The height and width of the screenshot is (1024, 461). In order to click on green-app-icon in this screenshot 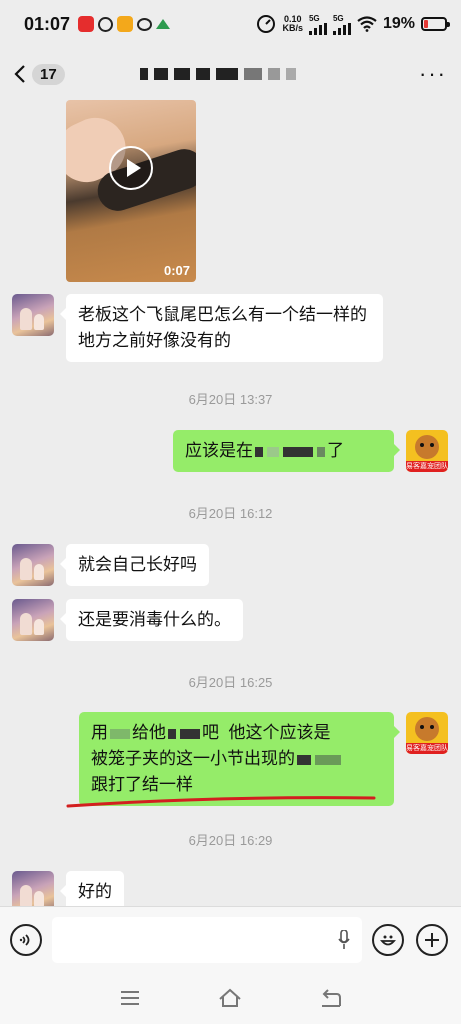, I will do `click(163, 24)`.